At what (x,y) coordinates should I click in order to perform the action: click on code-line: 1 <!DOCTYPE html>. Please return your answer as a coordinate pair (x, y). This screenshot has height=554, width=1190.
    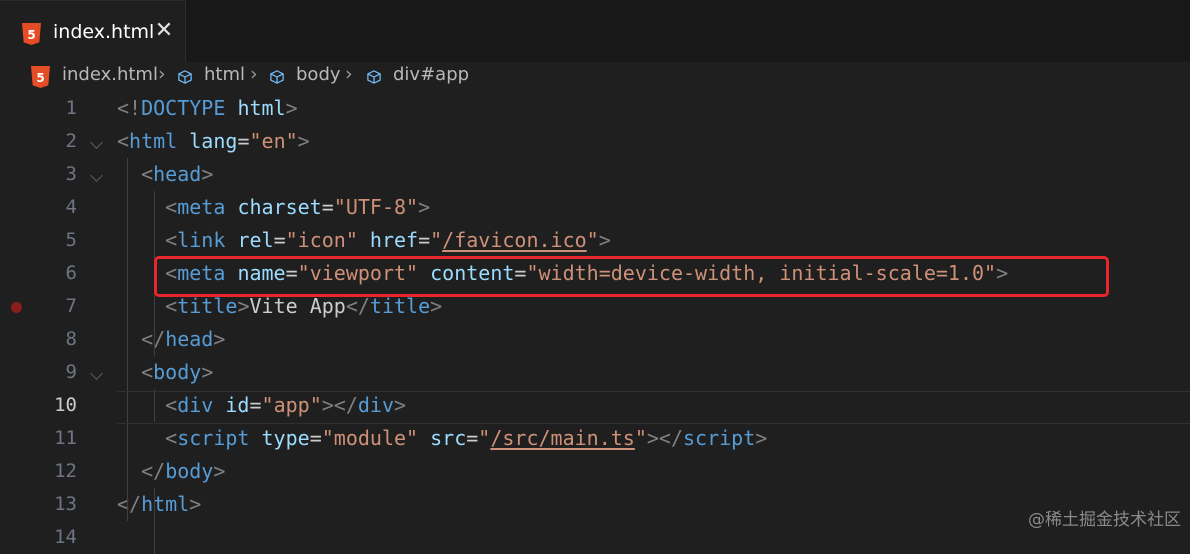
    Looking at the image, I should click on (595, 108).